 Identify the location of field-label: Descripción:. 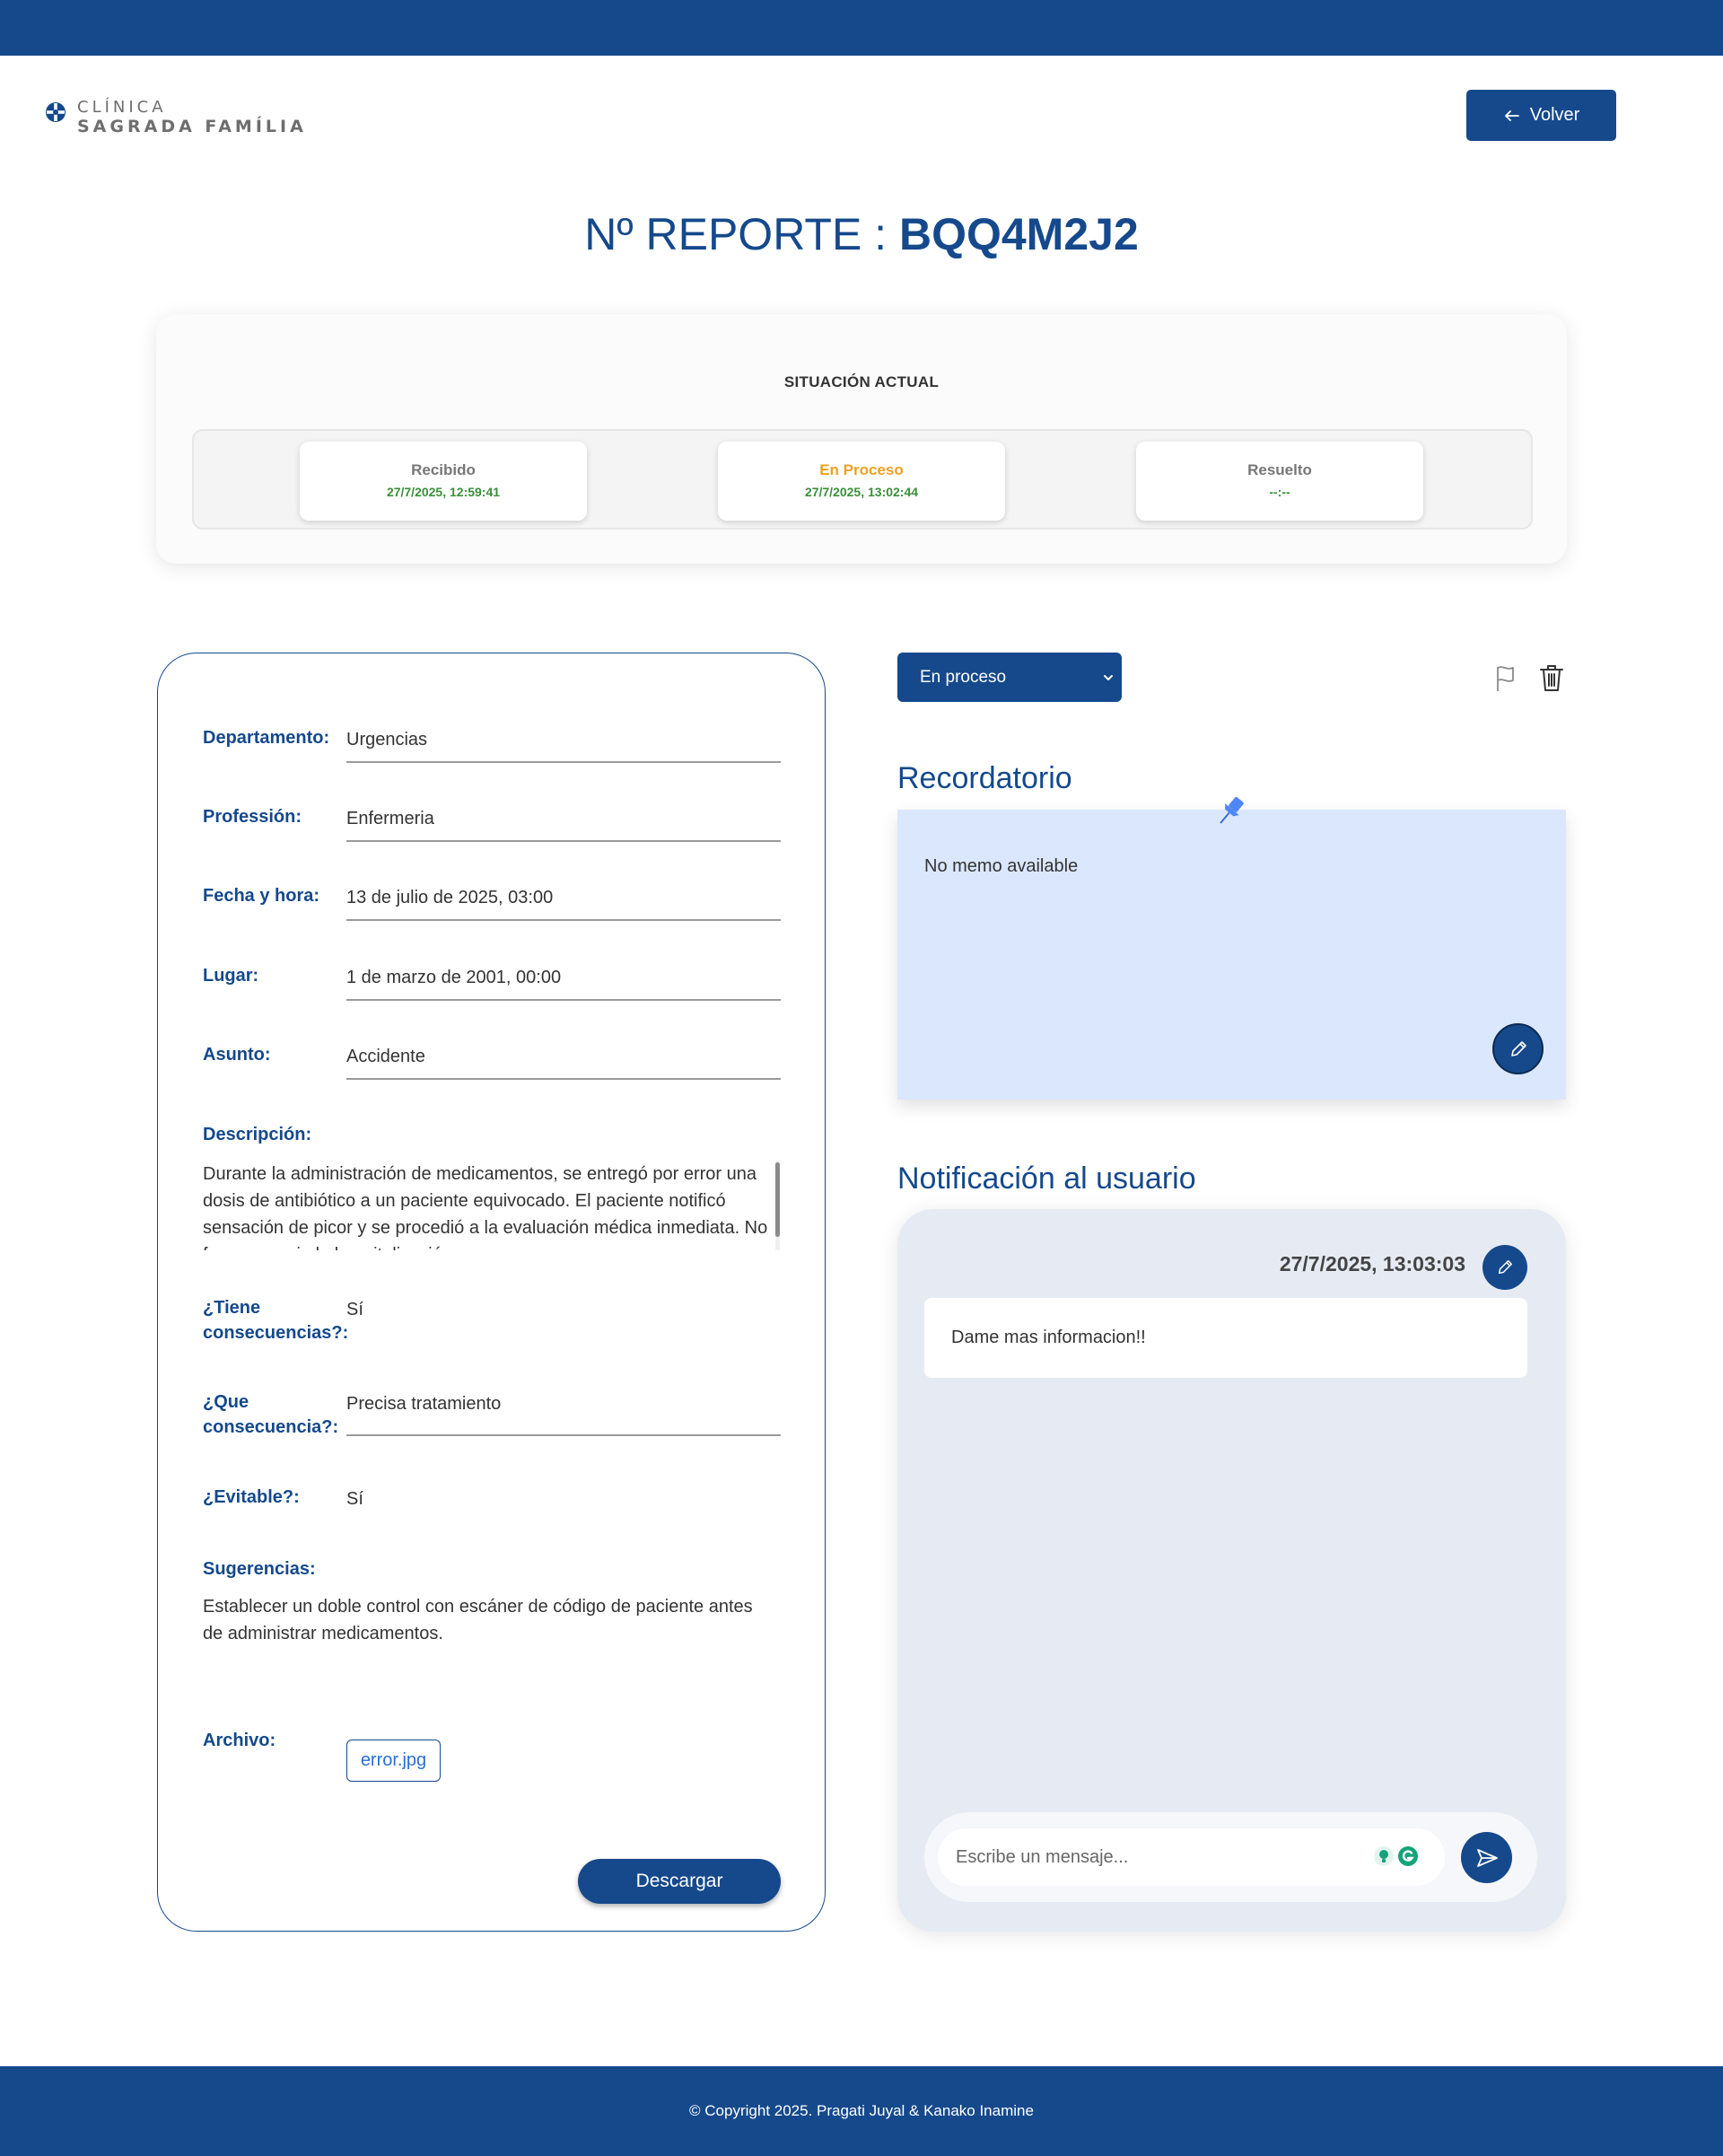
(257, 1134).